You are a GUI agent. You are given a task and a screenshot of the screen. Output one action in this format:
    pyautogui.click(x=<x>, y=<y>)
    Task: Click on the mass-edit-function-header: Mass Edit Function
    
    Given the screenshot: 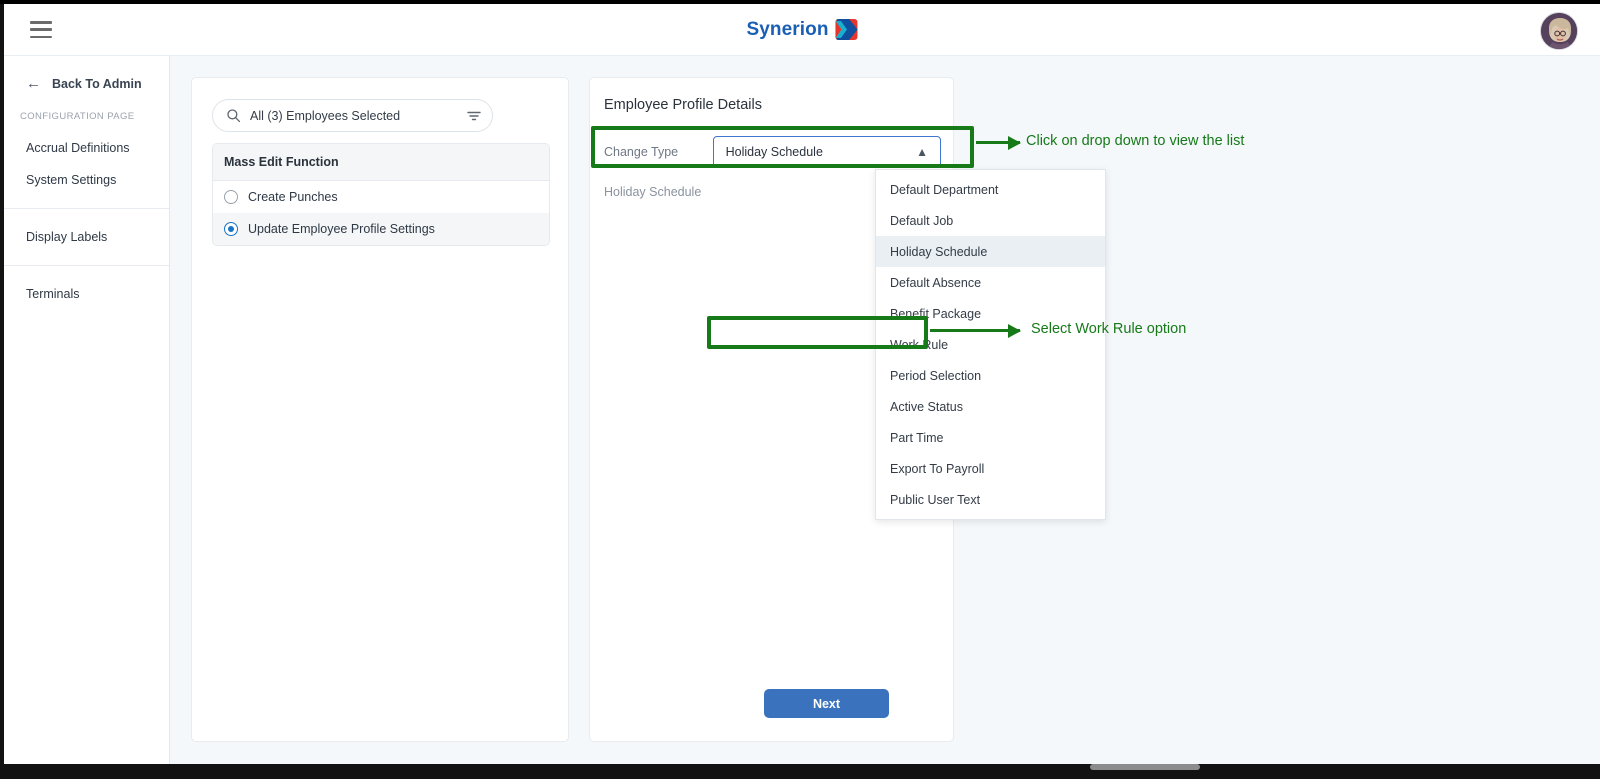 What is the action you would take?
    pyautogui.click(x=381, y=162)
    